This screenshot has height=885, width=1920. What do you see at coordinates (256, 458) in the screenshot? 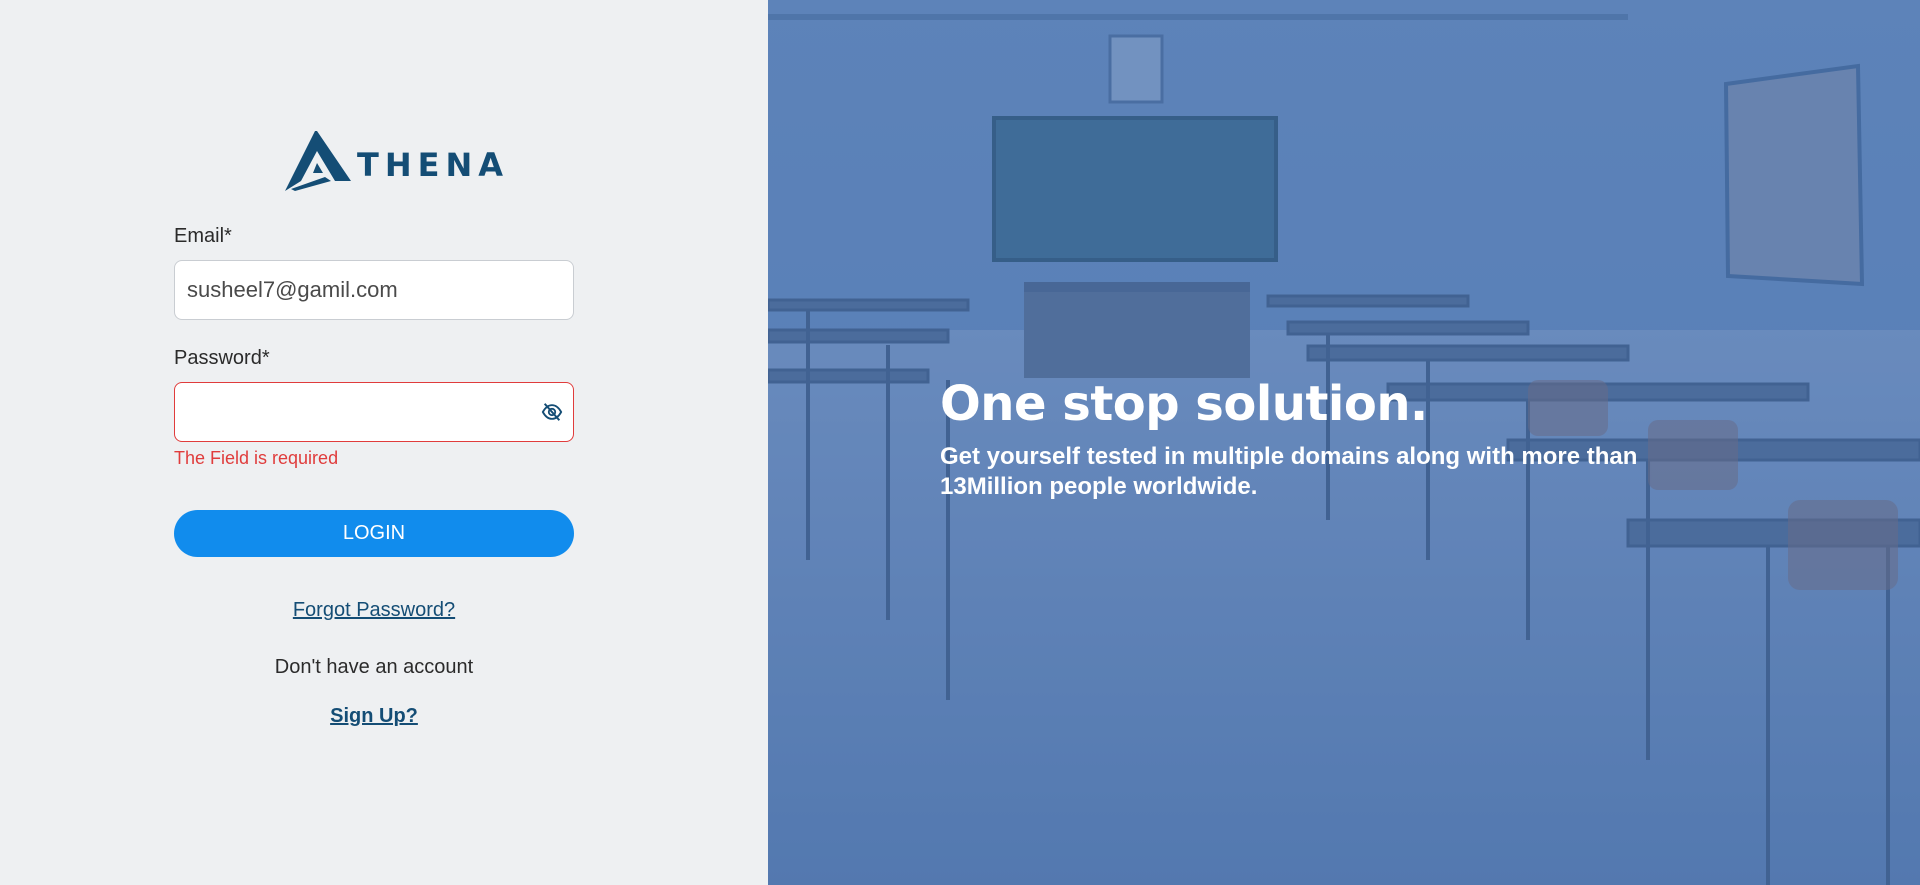
I see `password-error-message: The Field is required` at bounding box center [256, 458].